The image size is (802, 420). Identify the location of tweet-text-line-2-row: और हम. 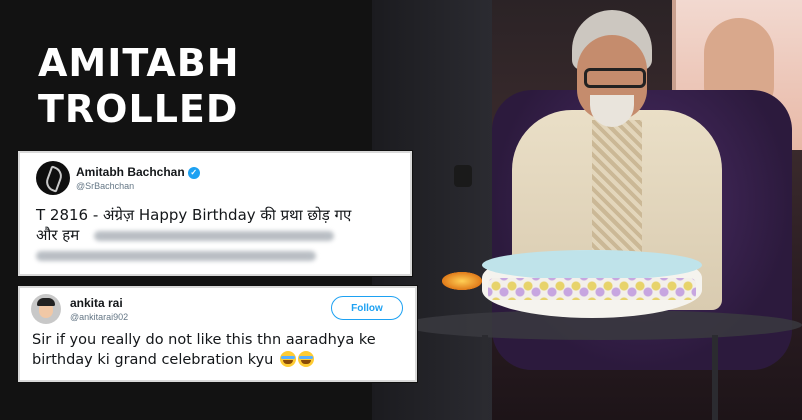
(222, 235).